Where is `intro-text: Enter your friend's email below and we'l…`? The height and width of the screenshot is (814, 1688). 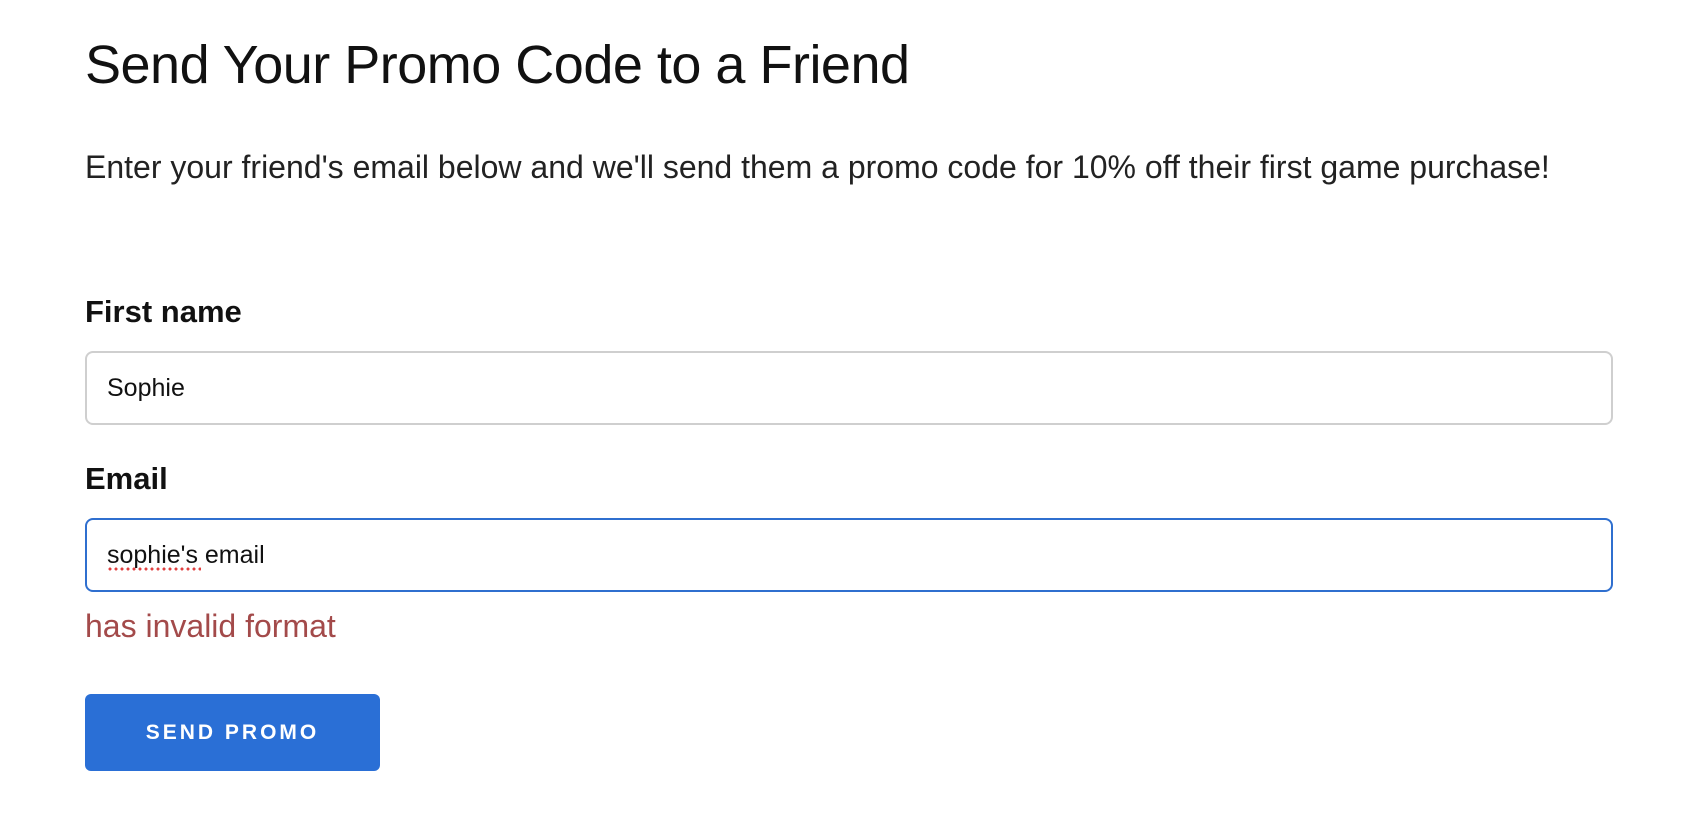
intro-text: Enter your friend's email below and we'l… is located at coordinates (817, 167).